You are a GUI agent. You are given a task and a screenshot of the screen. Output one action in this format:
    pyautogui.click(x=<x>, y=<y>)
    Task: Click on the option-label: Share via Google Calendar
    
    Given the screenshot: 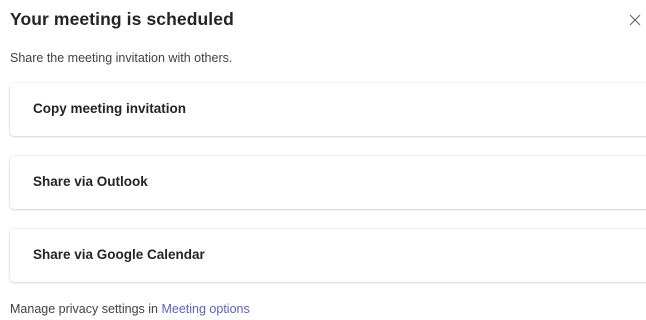 What is the action you would take?
    pyautogui.click(x=119, y=254)
    